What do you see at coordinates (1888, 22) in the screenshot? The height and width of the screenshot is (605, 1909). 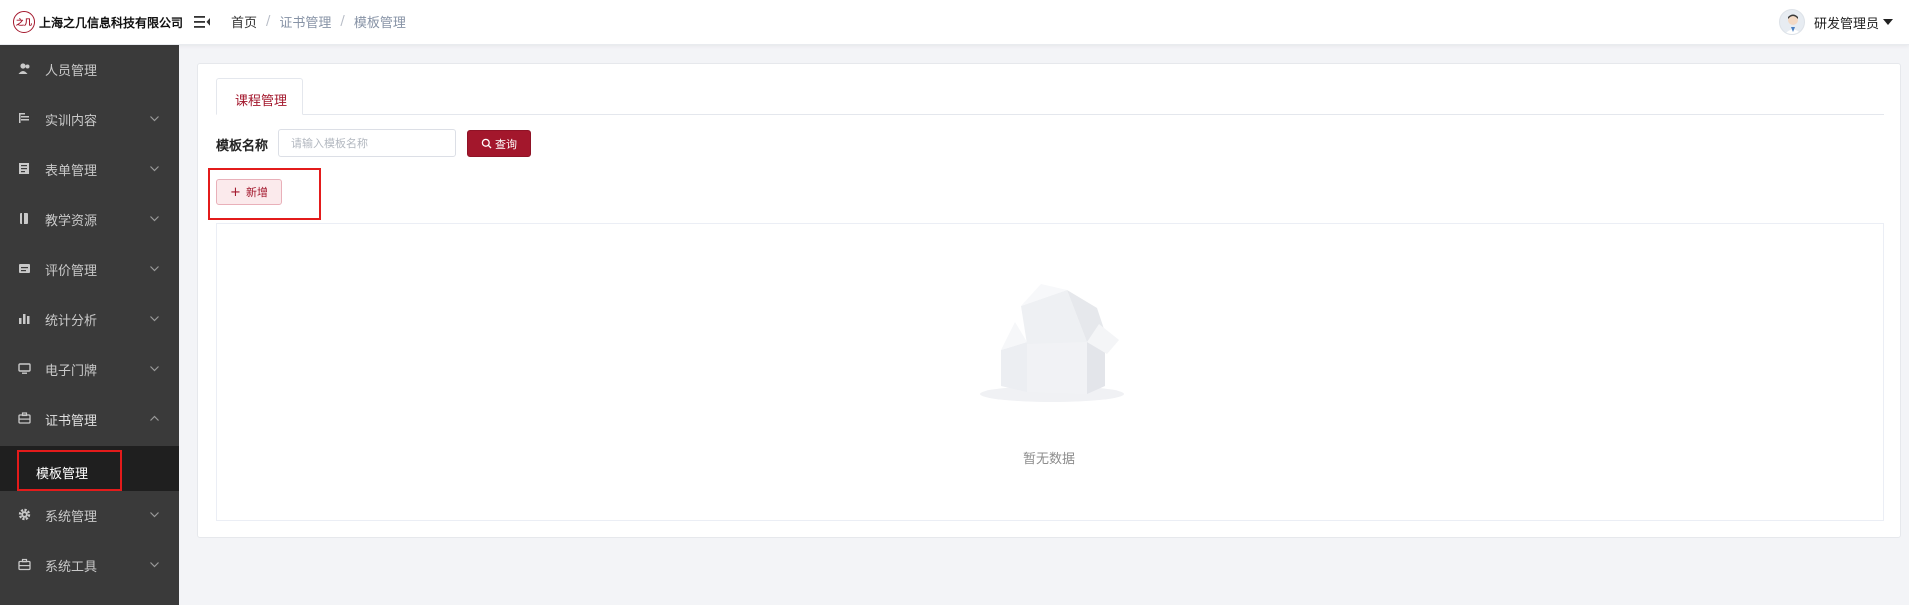 I see `caret-down-icon` at bounding box center [1888, 22].